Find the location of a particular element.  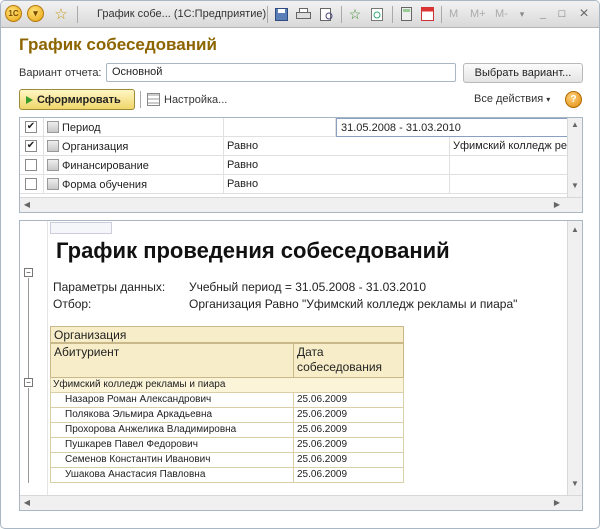

generate-label: Сформировать is located at coordinates (79, 99).